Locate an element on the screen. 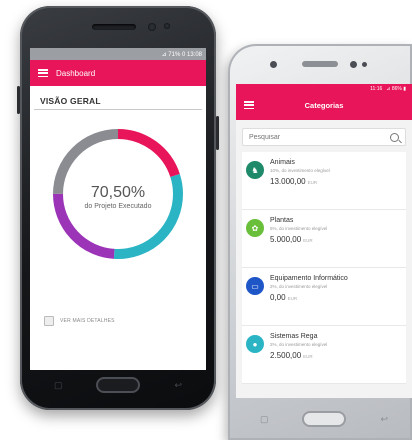 The height and width of the screenshot is (440, 412). app-bar: 11:16 ⊿ 86% ▮ Categorias is located at coordinates (324, 102).